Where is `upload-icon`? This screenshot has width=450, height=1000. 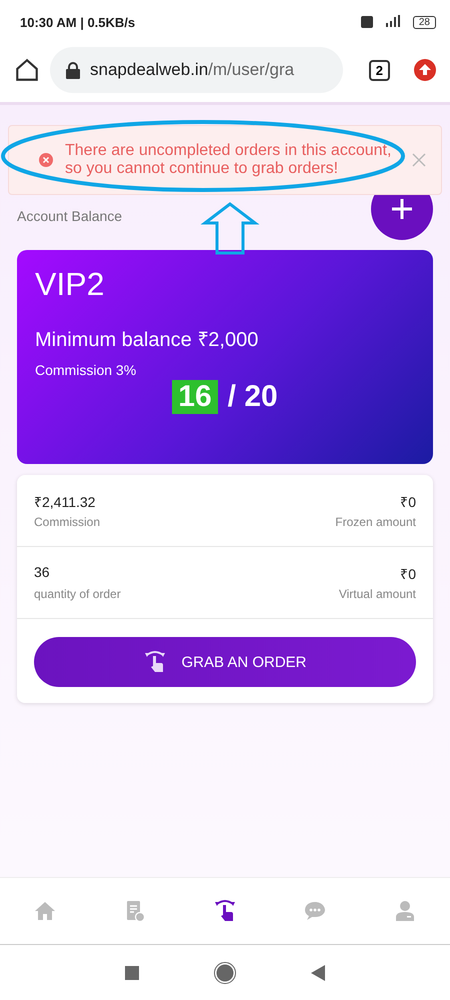
upload-icon is located at coordinates (425, 70).